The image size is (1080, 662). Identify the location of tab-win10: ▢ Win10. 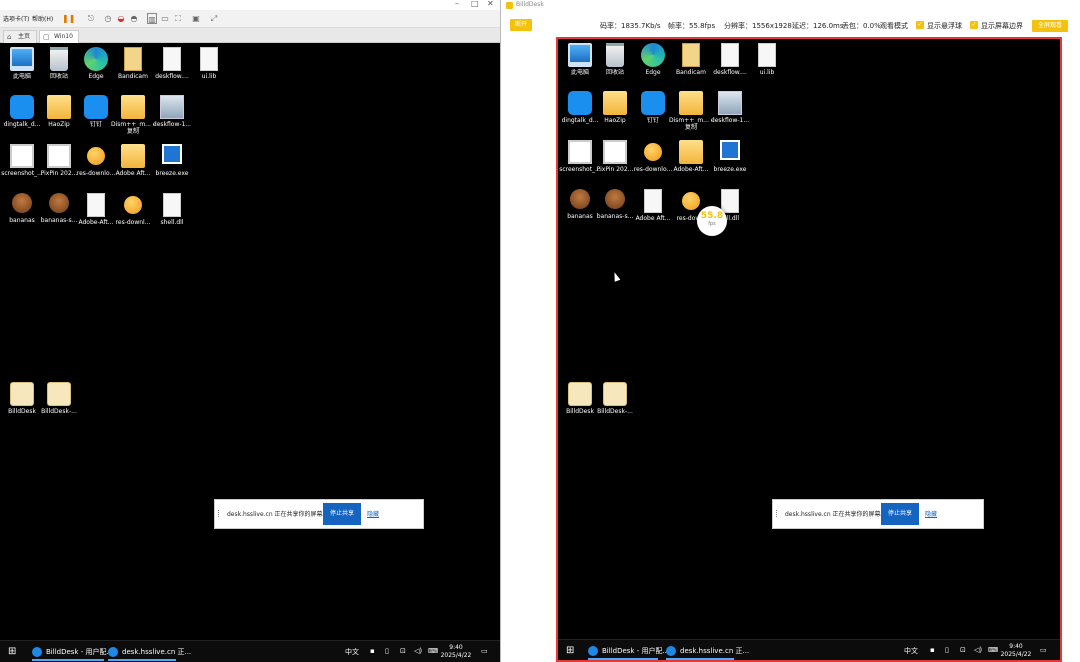
(59, 36).